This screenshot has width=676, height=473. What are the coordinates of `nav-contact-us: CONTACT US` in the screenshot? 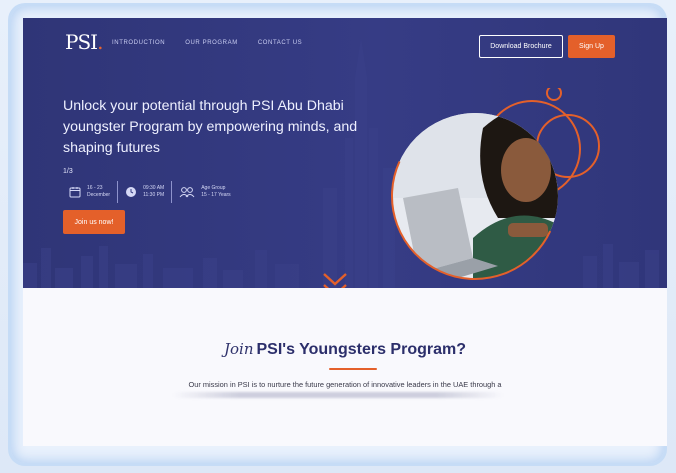 It's located at (280, 43).